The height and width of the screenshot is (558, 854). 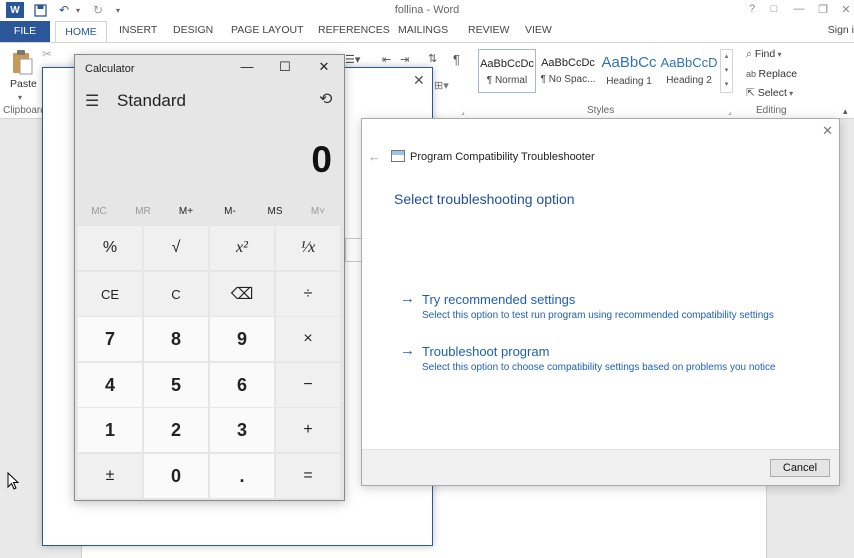 I want to click on ribbon-display-options-button: □, so click(x=774, y=10).